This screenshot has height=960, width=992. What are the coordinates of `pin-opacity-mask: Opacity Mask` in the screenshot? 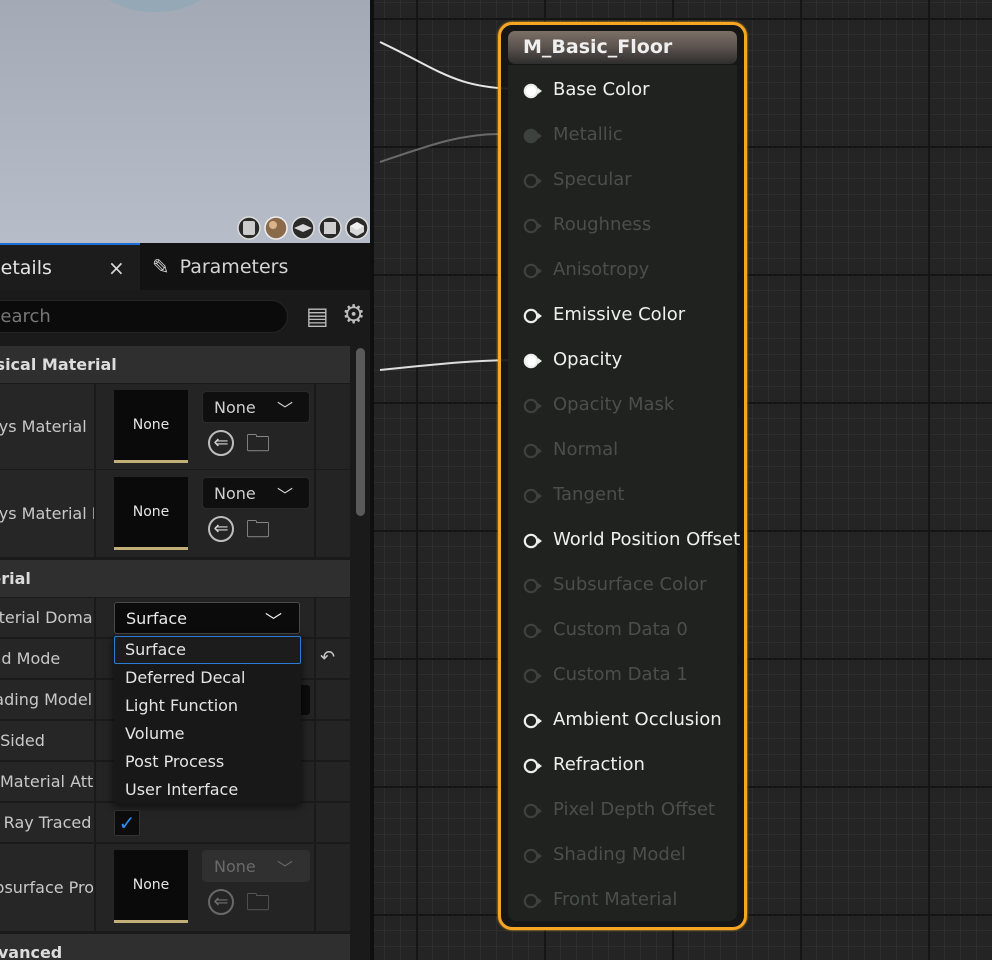 It's located at (622, 407).